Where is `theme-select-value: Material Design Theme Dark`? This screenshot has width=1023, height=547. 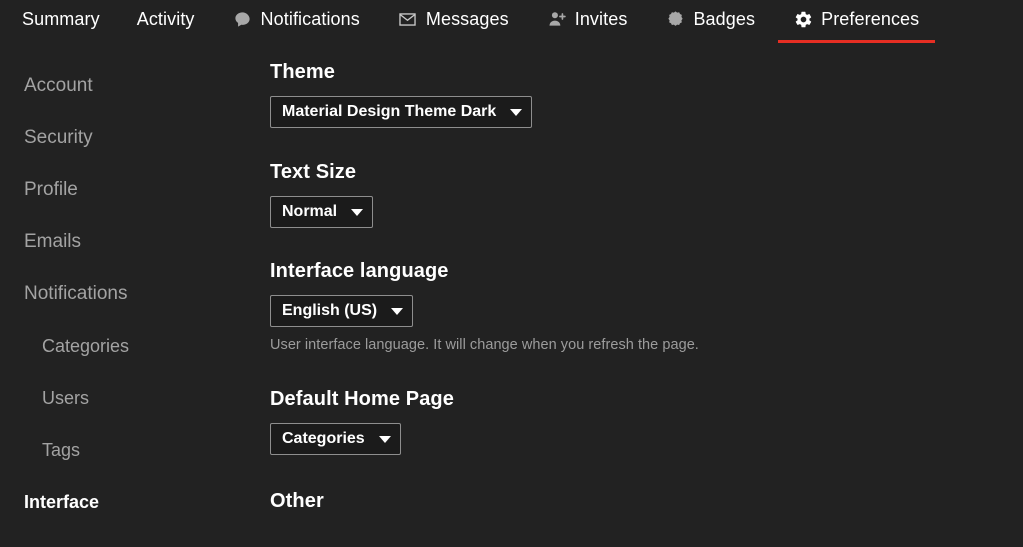
theme-select-value: Material Design Theme Dark is located at coordinates (389, 111).